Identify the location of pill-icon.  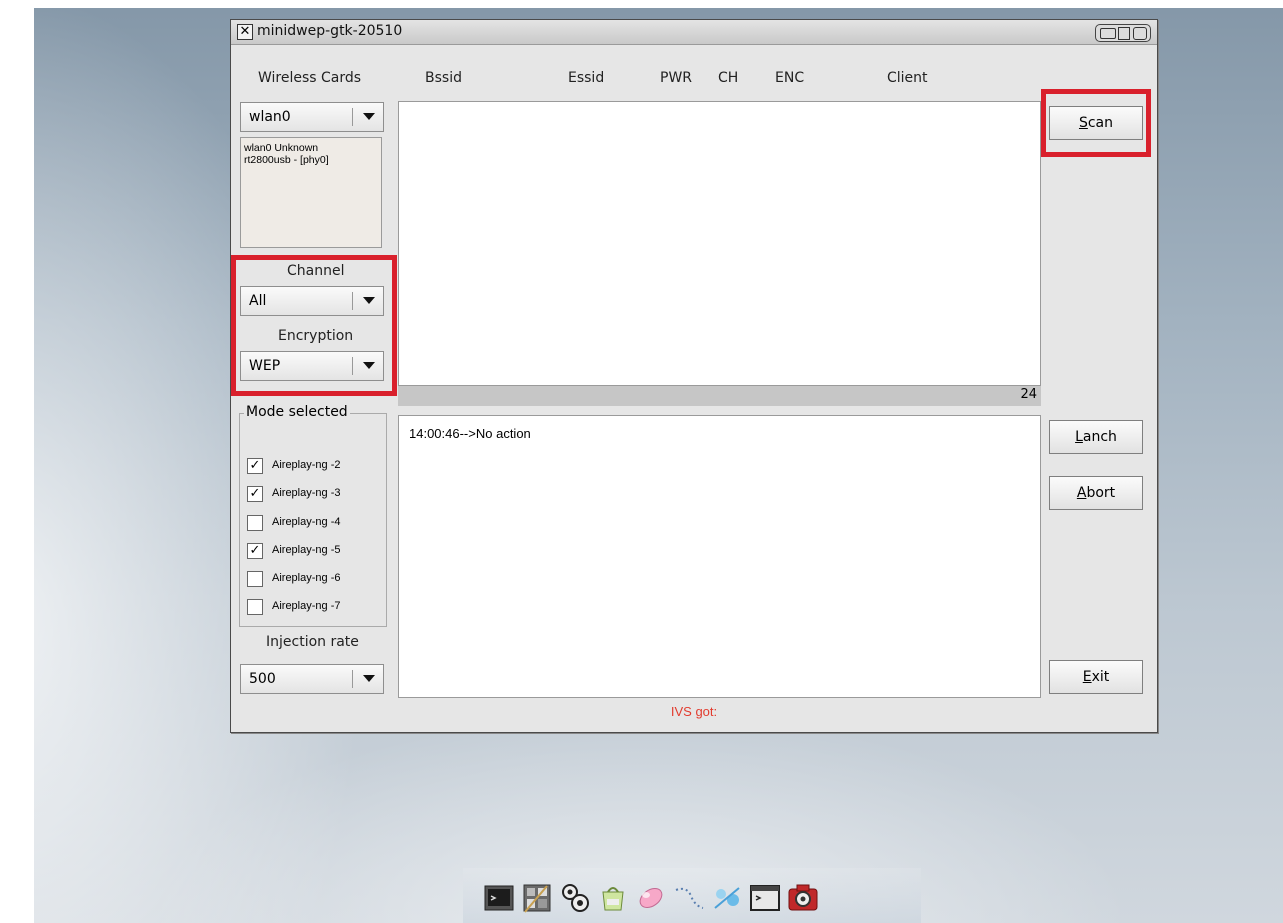
(651, 898).